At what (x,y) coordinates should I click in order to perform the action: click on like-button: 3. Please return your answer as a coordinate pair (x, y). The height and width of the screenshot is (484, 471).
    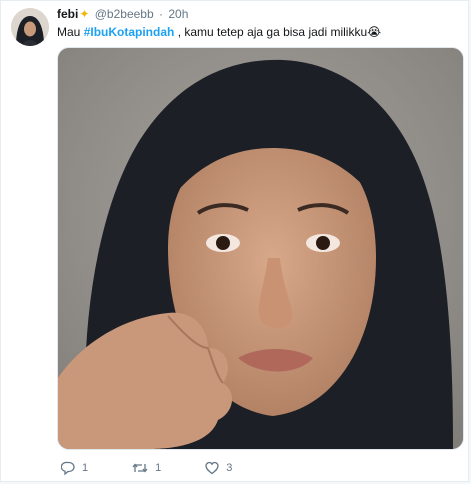
    Looking at the image, I should click on (218, 468).